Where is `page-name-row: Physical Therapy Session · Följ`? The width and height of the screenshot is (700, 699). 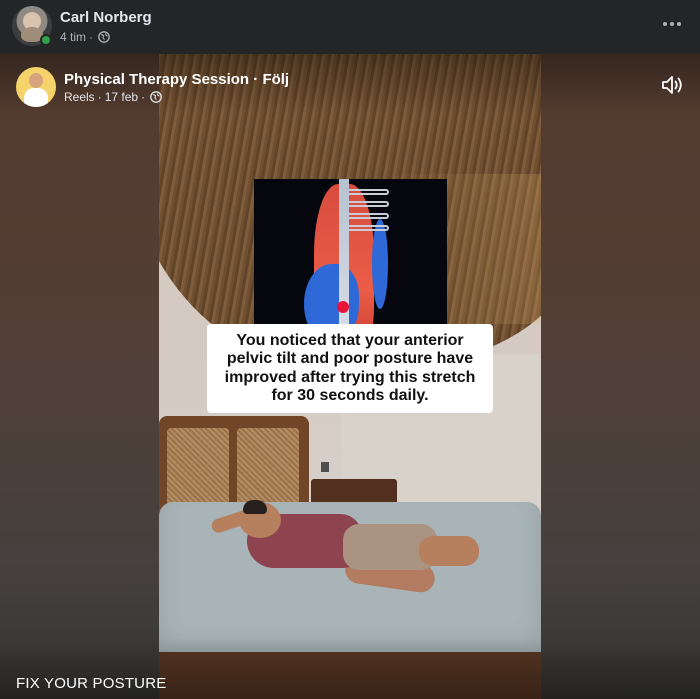 page-name-row: Physical Therapy Session · Följ is located at coordinates (176, 79).